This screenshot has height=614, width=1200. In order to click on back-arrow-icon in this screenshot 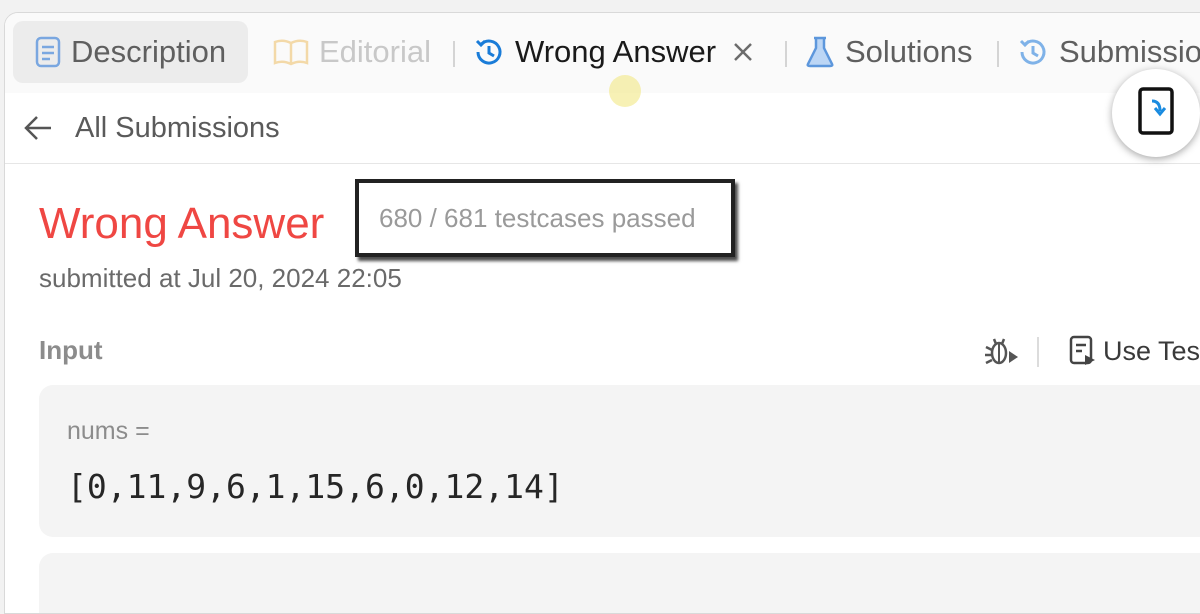, I will do `click(38, 128)`.